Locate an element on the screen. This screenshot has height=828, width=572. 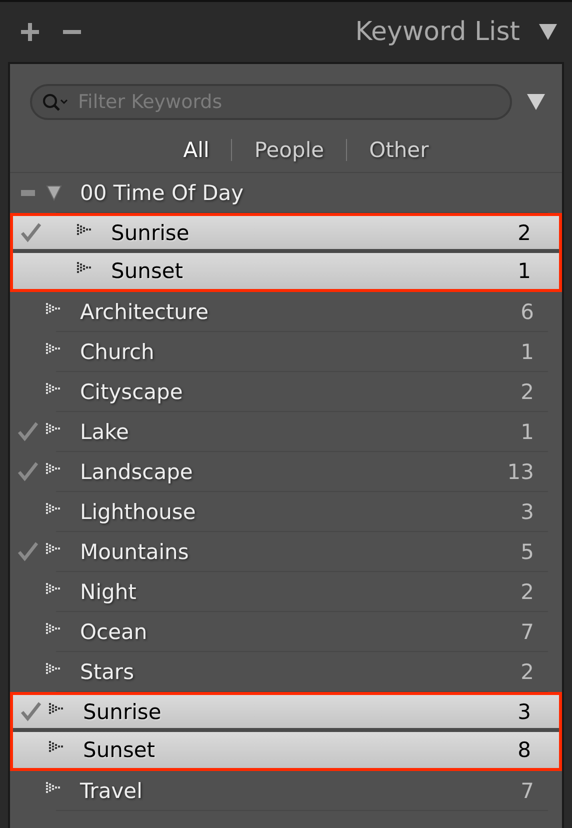
keyword-count: 13 is located at coordinates (520, 472).